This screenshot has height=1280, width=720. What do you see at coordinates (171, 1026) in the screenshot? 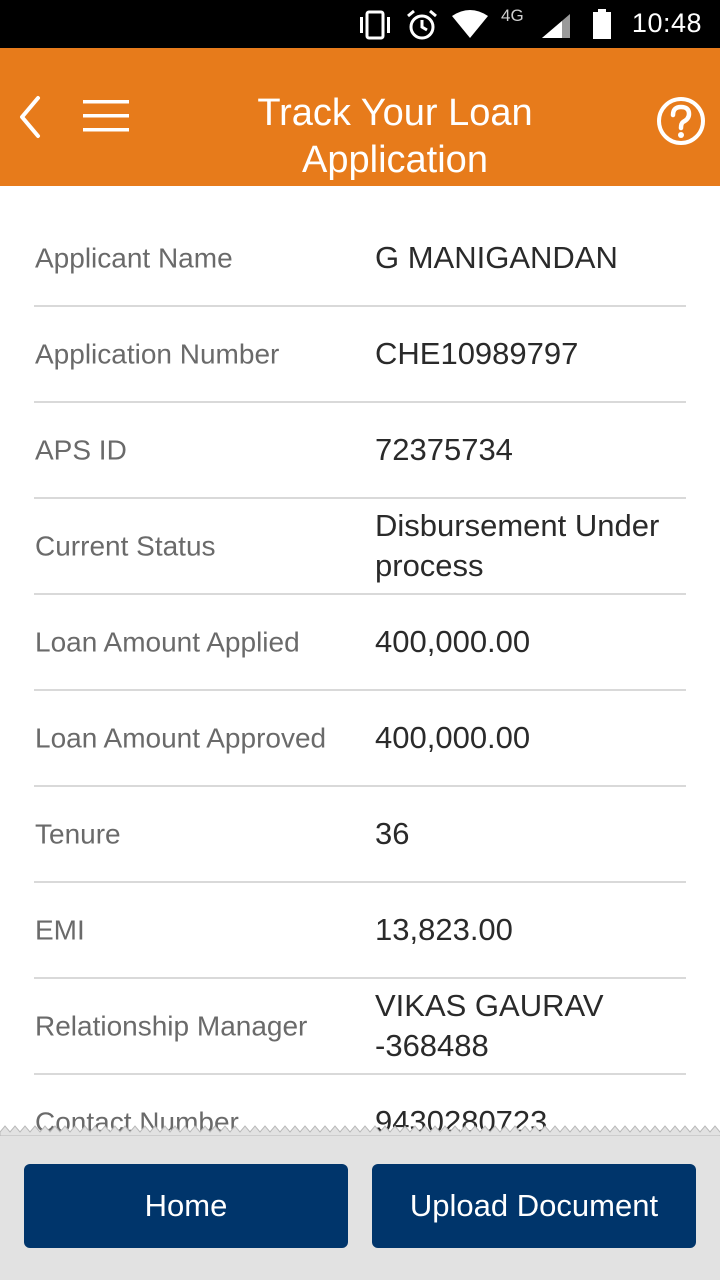
I see `detail-label: Relationship Manager` at bounding box center [171, 1026].